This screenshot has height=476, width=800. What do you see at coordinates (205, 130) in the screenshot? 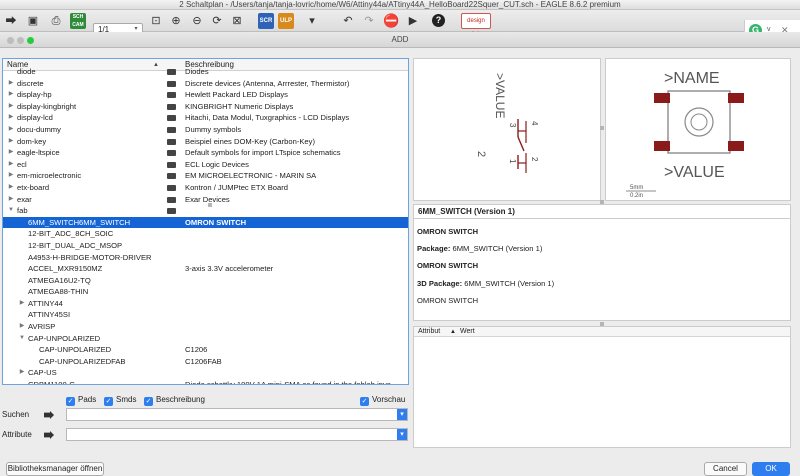
I see `tree-row: ▶ docu-dummy Dummy symbols` at bounding box center [205, 130].